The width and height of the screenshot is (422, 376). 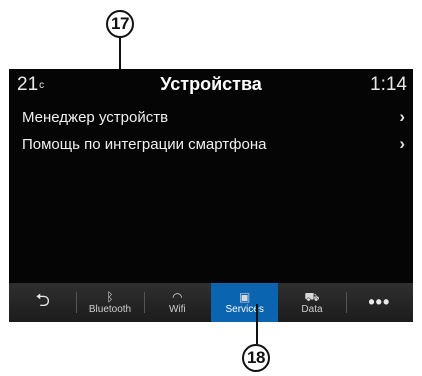 I want to click on callout-17: 17, so click(x=120, y=24).